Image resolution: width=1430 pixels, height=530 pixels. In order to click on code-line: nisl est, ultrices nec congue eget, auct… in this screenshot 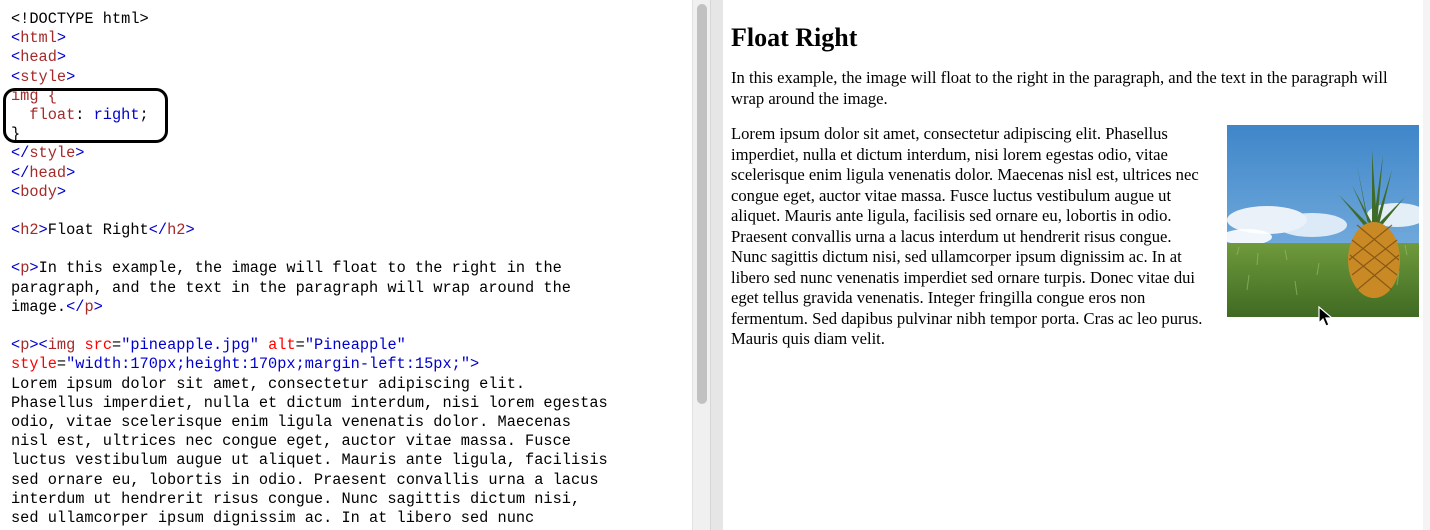, I will do `click(309, 441)`.